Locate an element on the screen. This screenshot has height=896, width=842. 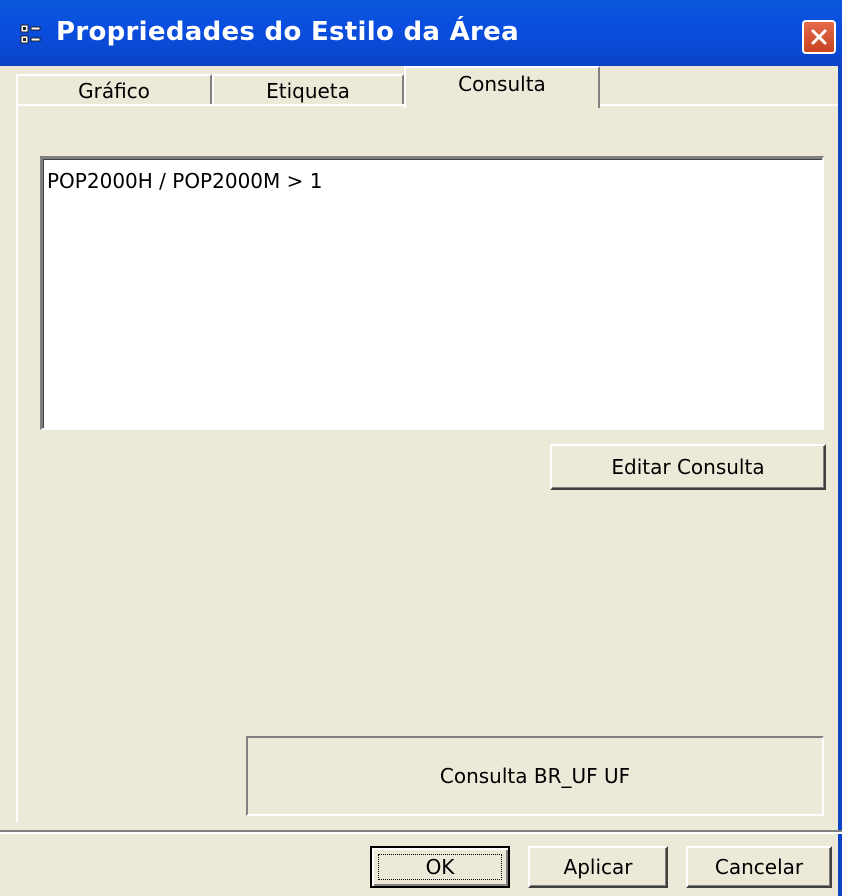
tab-label: Consulta is located at coordinates (502, 84).